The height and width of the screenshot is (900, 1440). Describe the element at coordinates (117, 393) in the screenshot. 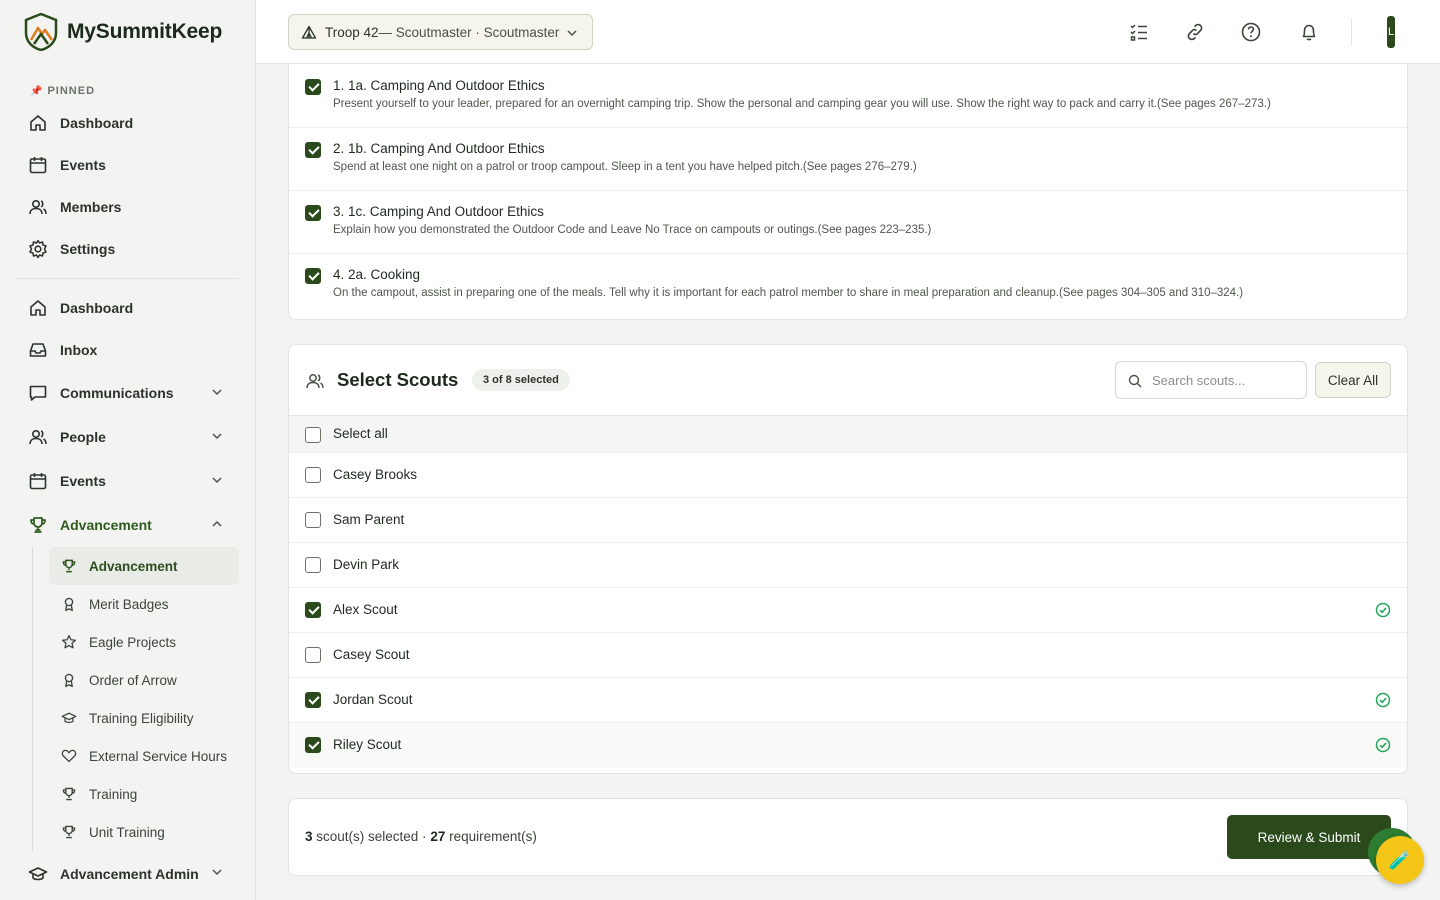

I see `sidebar-item-label: Communications` at that location.